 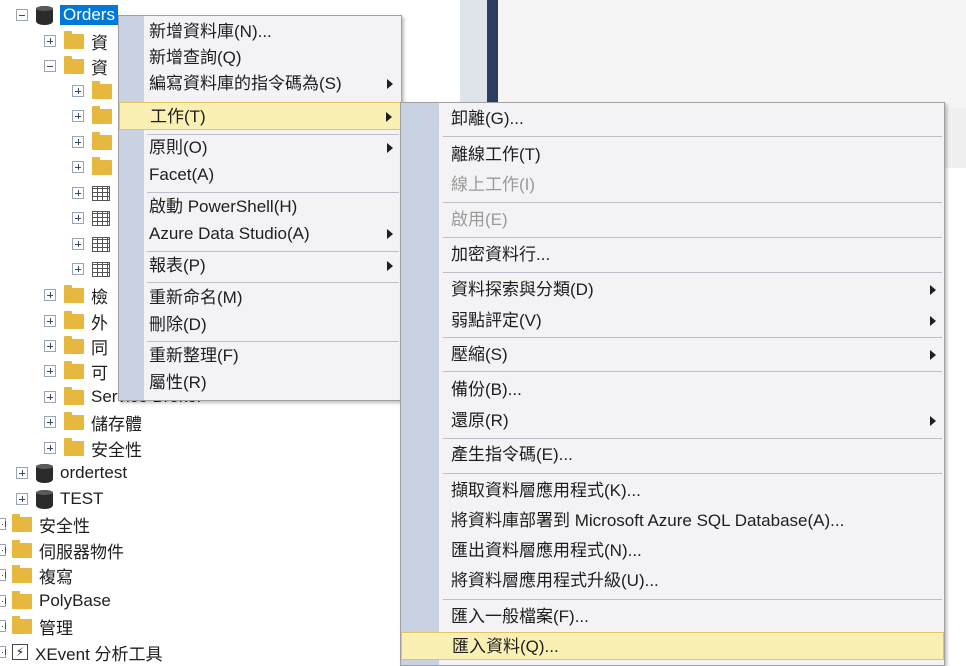 What do you see at coordinates (496, 320) in the screenshot?
I see `menu-item-label: 弱點評定(V)` at bounding box center [496, 320].